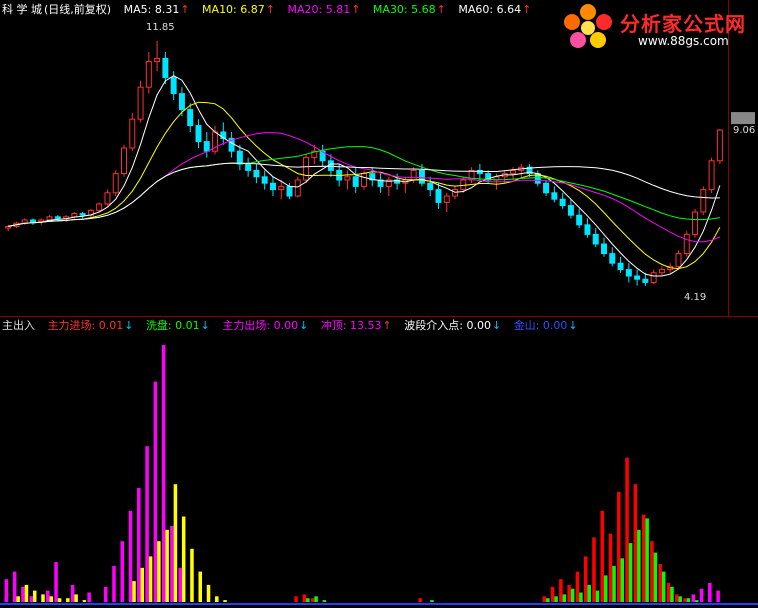 The width and height of the screenshot is (758, 608). I want to click on main-in-value: 0.01, so click(111, 325).